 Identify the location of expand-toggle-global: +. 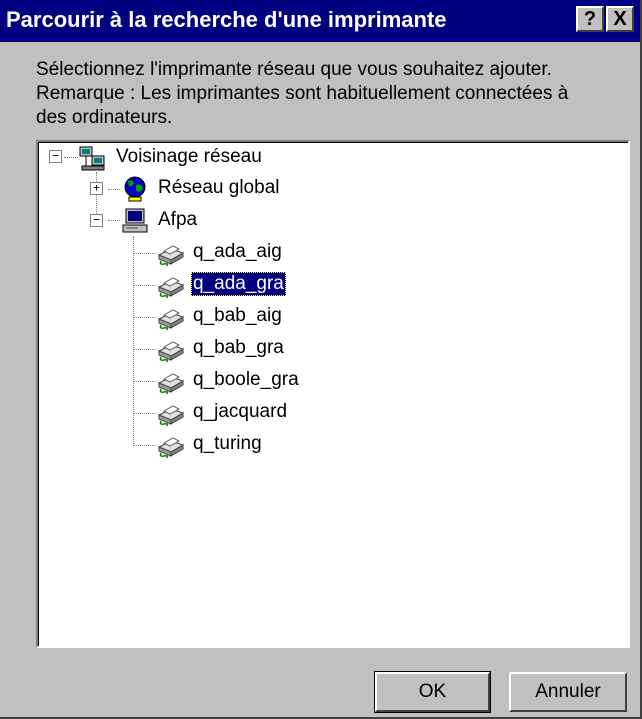
(96, 188).